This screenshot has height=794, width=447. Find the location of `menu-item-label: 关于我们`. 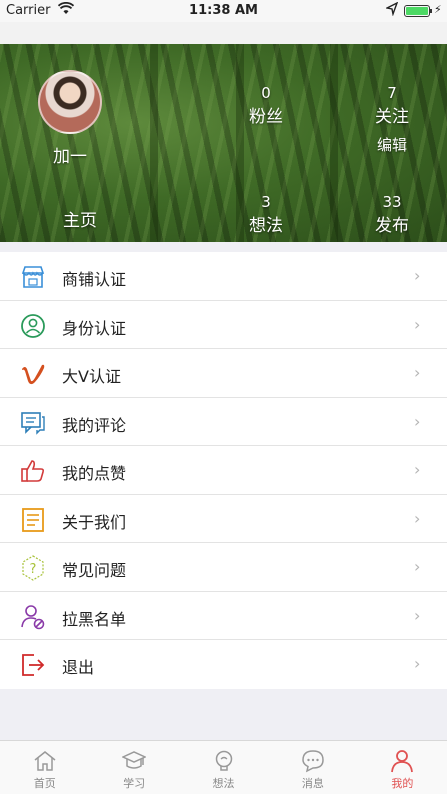

menu-item-label: 关于我们 is located at coordinates (94, 522).